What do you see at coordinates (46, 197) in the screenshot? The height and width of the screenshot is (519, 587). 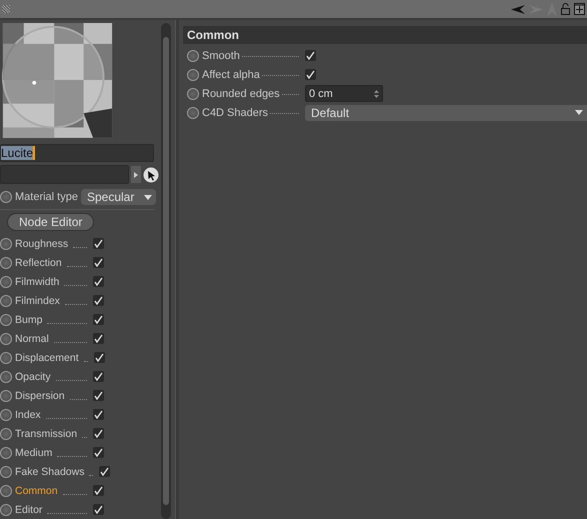 I see `material-type-label: Material type` at bounding box center [46, 197].